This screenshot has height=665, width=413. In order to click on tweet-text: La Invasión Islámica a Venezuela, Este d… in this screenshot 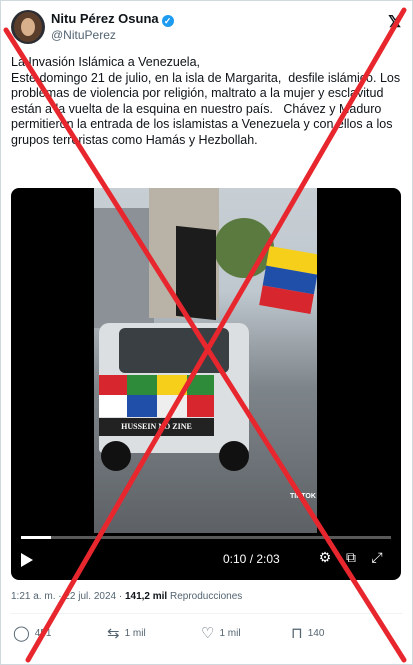, I will do `click(206, 101)`.